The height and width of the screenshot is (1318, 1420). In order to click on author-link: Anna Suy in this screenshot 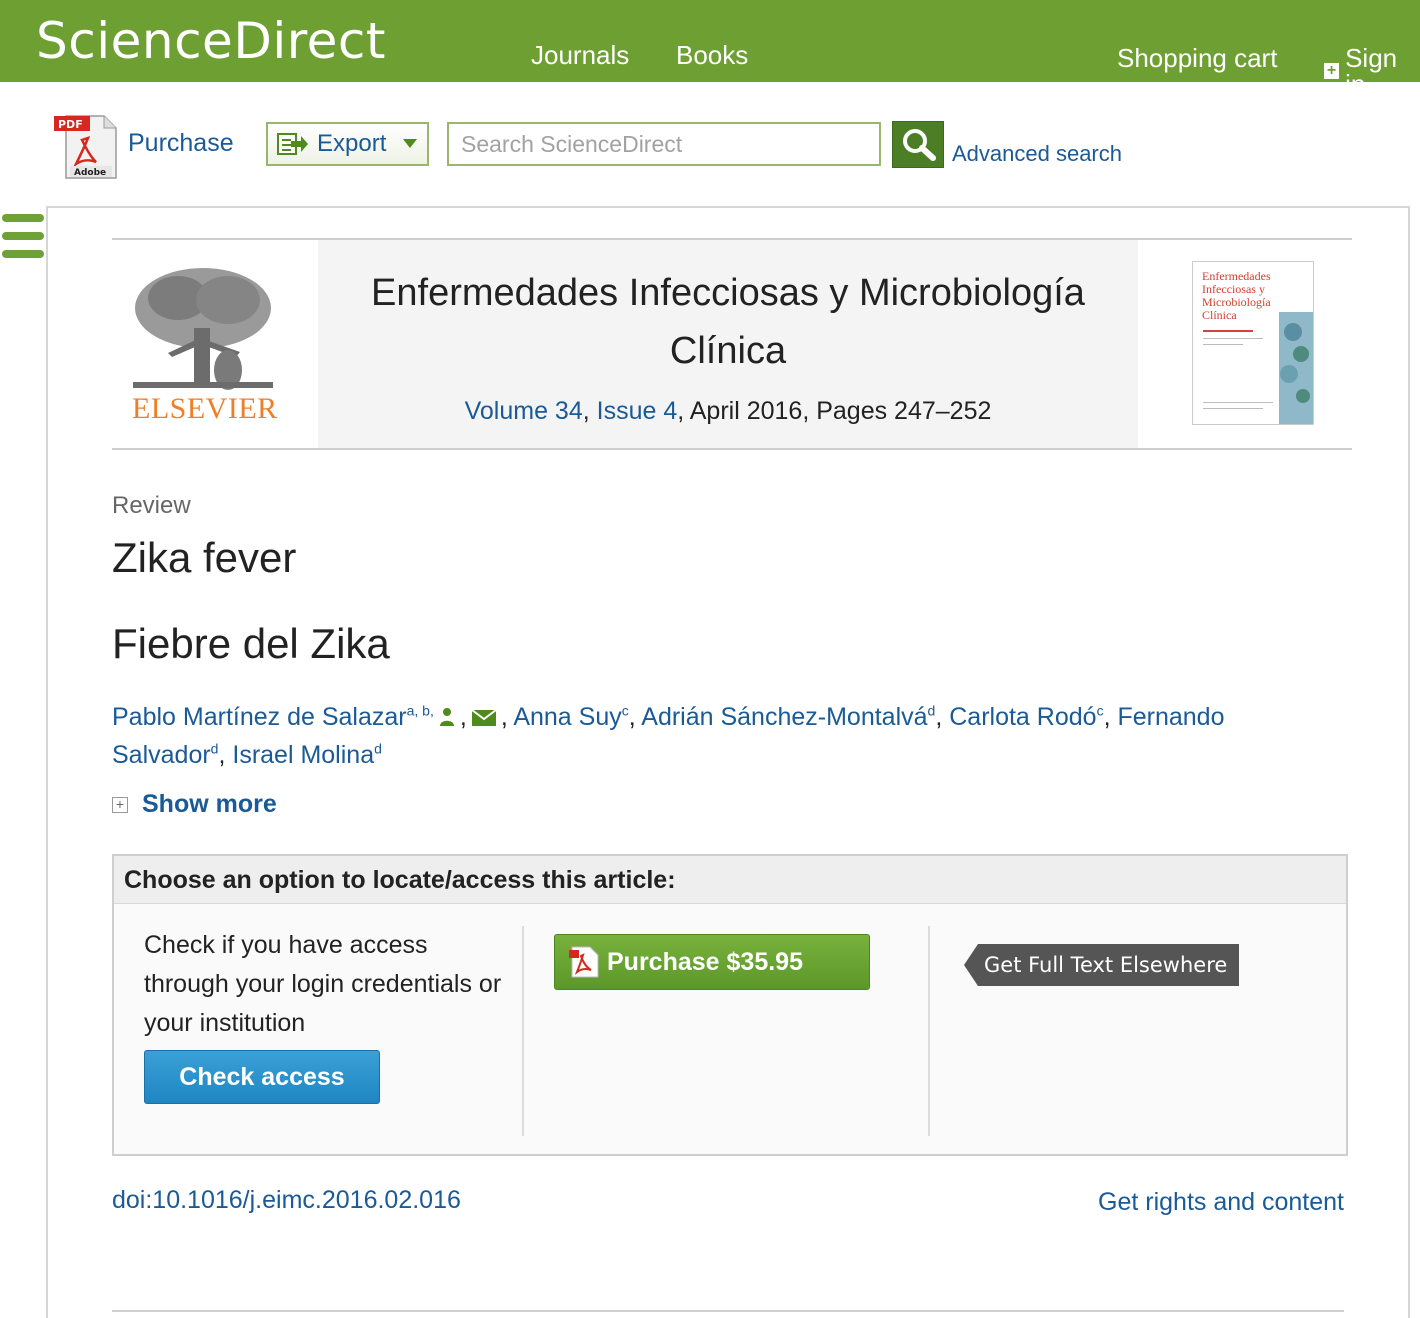, I will do `click(567, 717)`.